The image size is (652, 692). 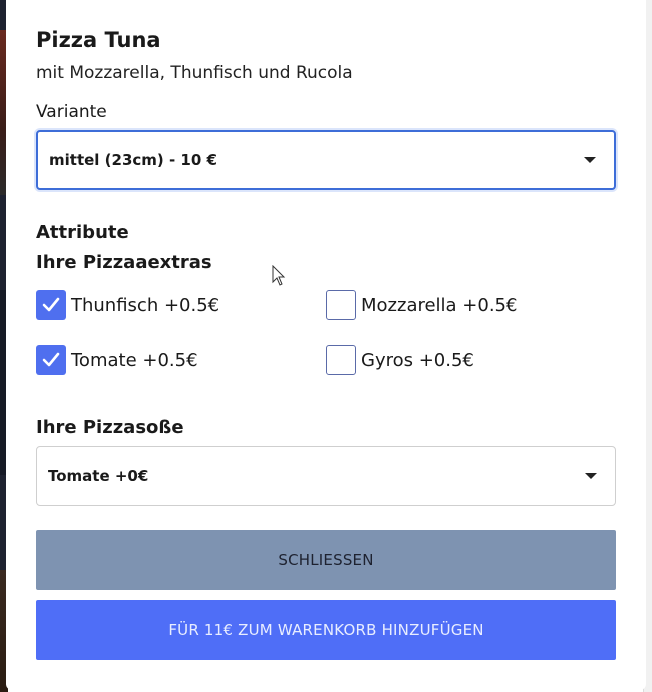 I want to click on extra-option-tomate: Tomate +0.5€, so click(x=117, y=360).